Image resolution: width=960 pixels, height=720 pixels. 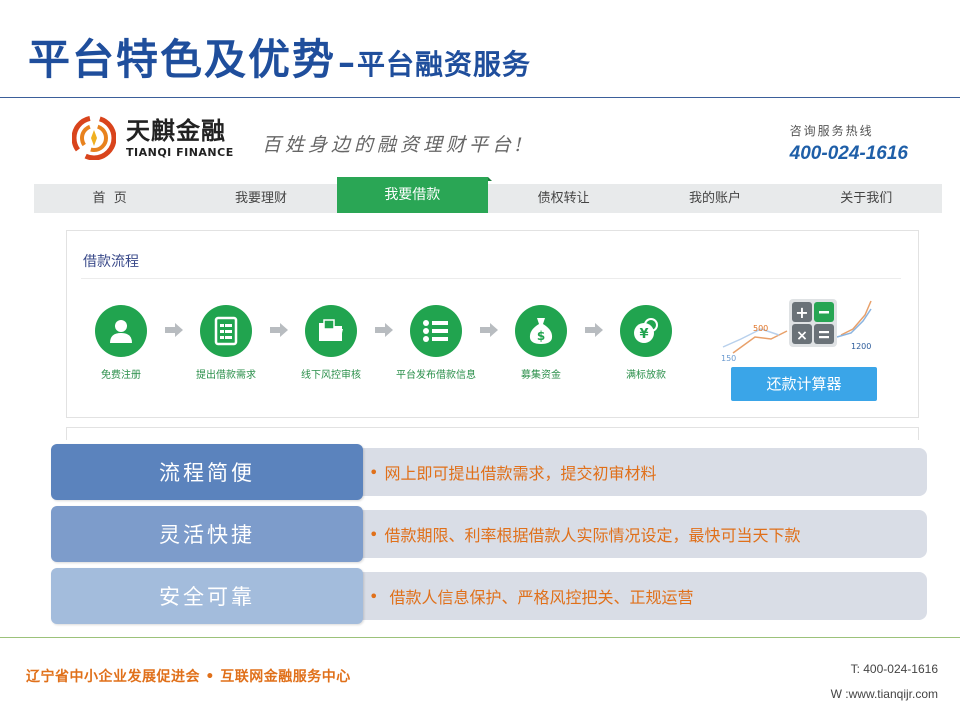 What do you see at coordinates (849, 154) in the screenshot?
I see `hotline-number: 400-024-1616` at bounding box center [849, 154].